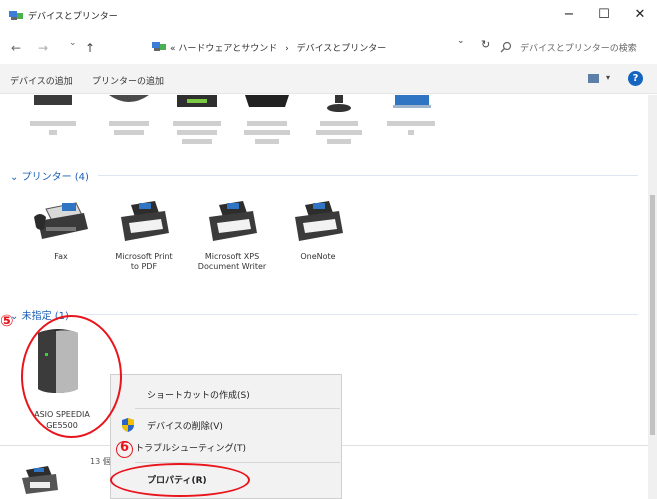 The image size is (657, 499). Describe the element at coordinates (328, 79) in the screenshot. I see `command-bar: デバイスの追加 プリンターの追加 ▾ ?` at that location.